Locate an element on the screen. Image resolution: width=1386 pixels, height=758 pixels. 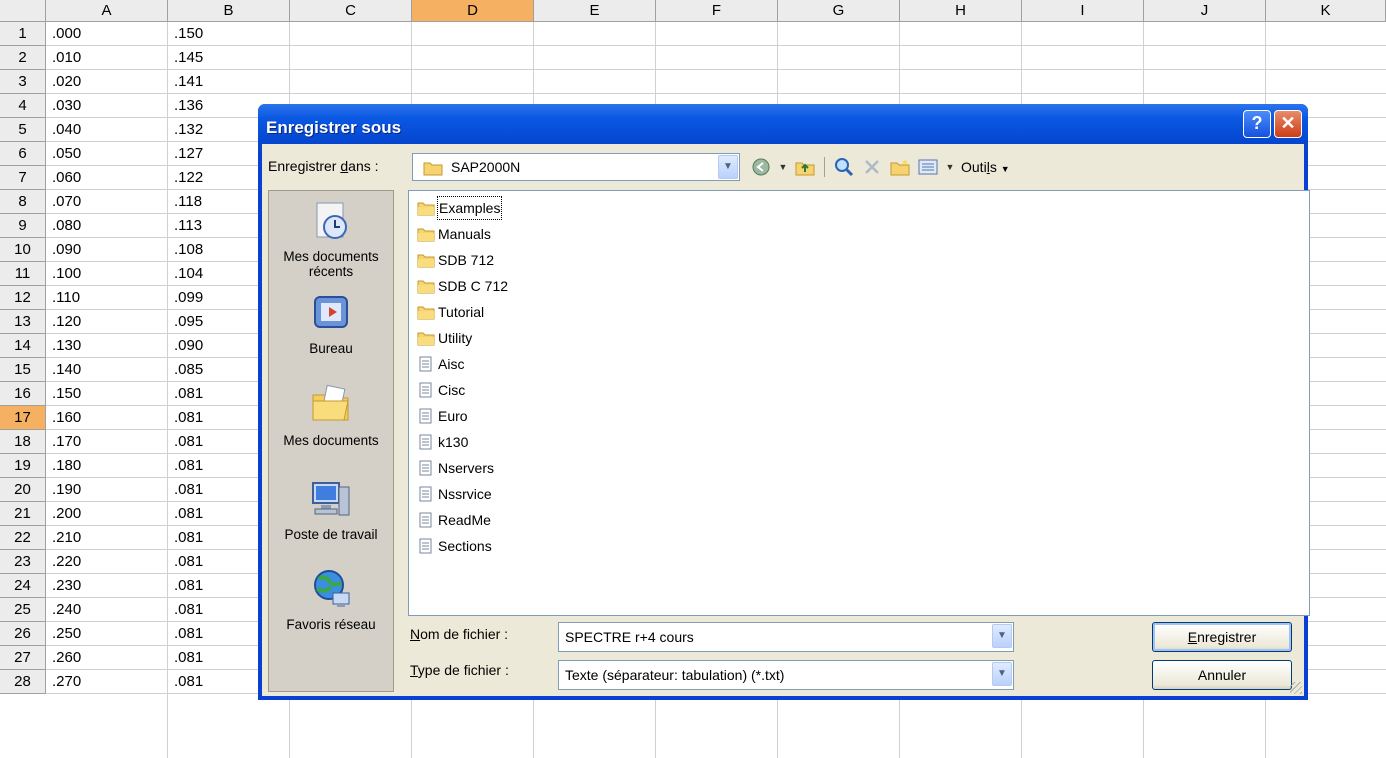
row-header: 14 is located at coordinates (23, 346).